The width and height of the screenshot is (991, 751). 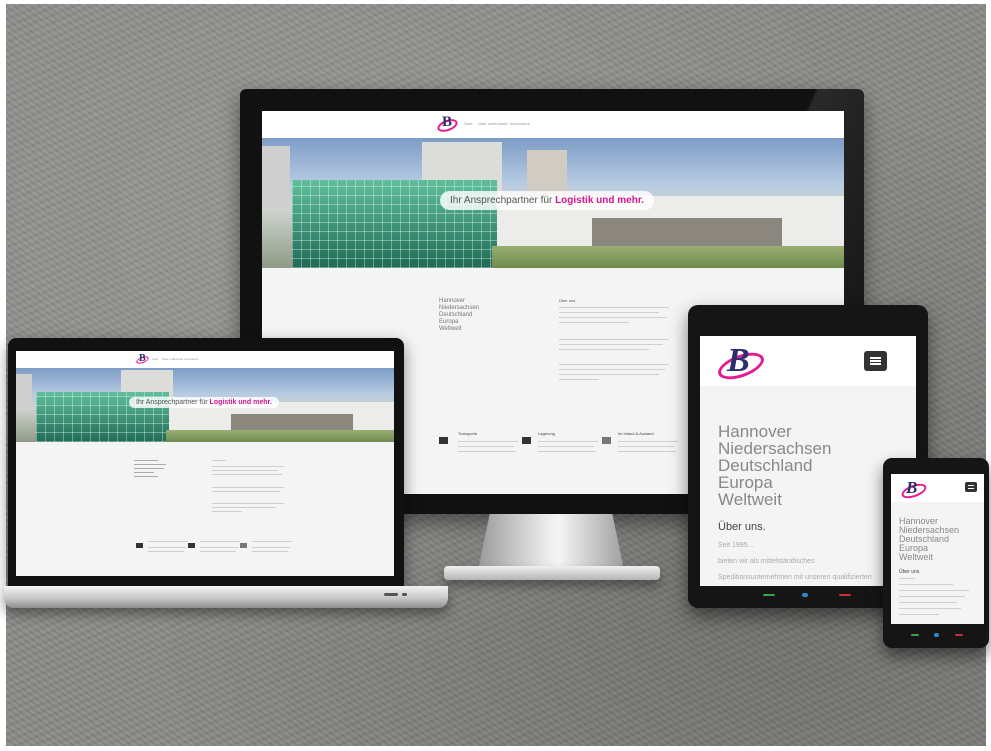 I want to click on laptop-trackpad-notch, so click(x=391, y=594).